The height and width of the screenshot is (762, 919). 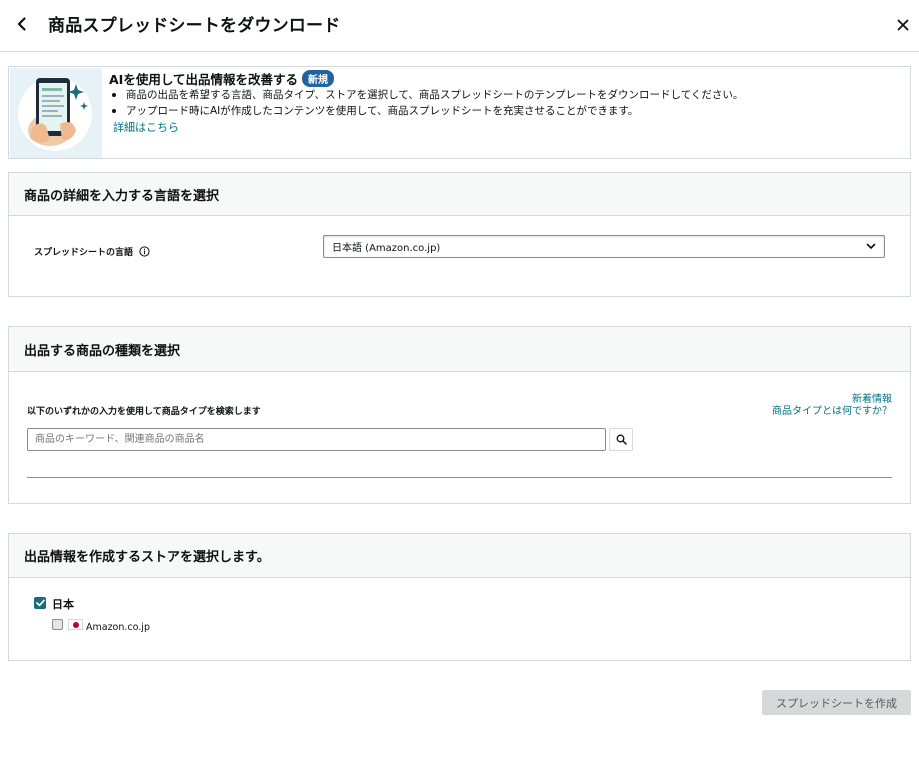 I want to click on store-section-title: 出品情報を作成するストアを選択します。, so click(x=459, y=556).